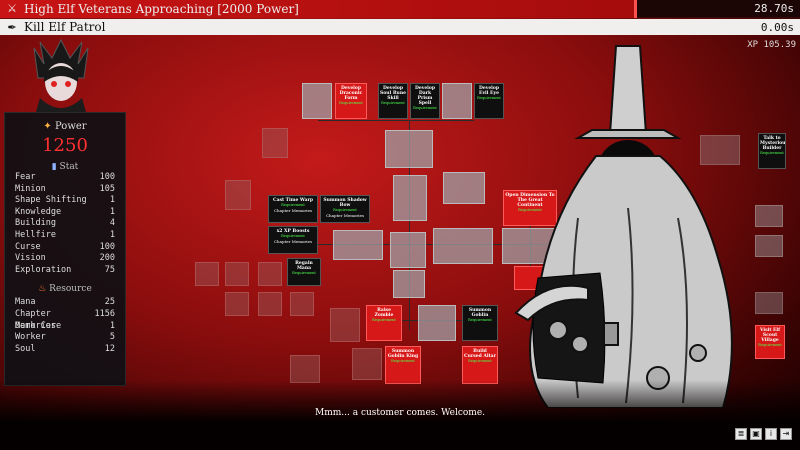  I want to click on stat-row: Fear 100, so click(65, 177).